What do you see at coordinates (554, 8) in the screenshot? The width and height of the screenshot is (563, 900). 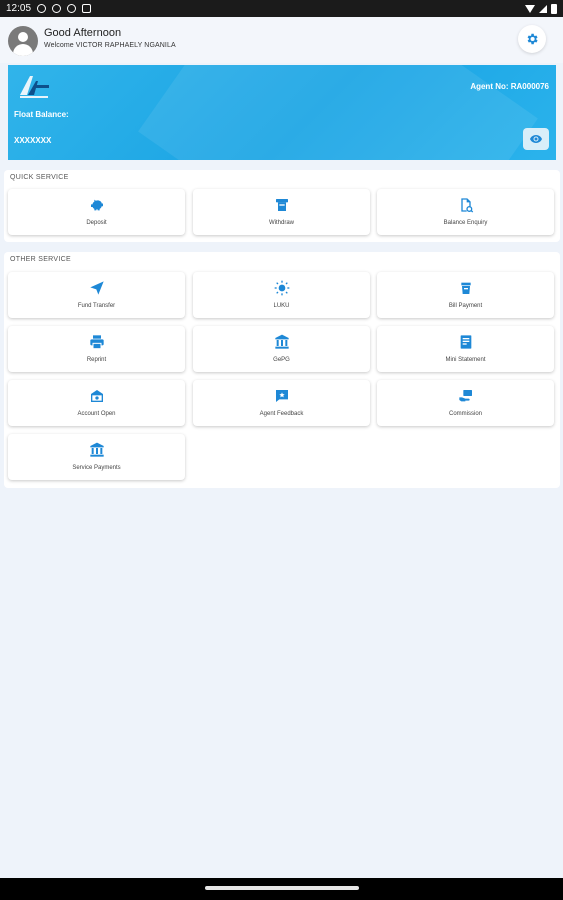 I see `battery-icon` at bounding box center [554, 8].